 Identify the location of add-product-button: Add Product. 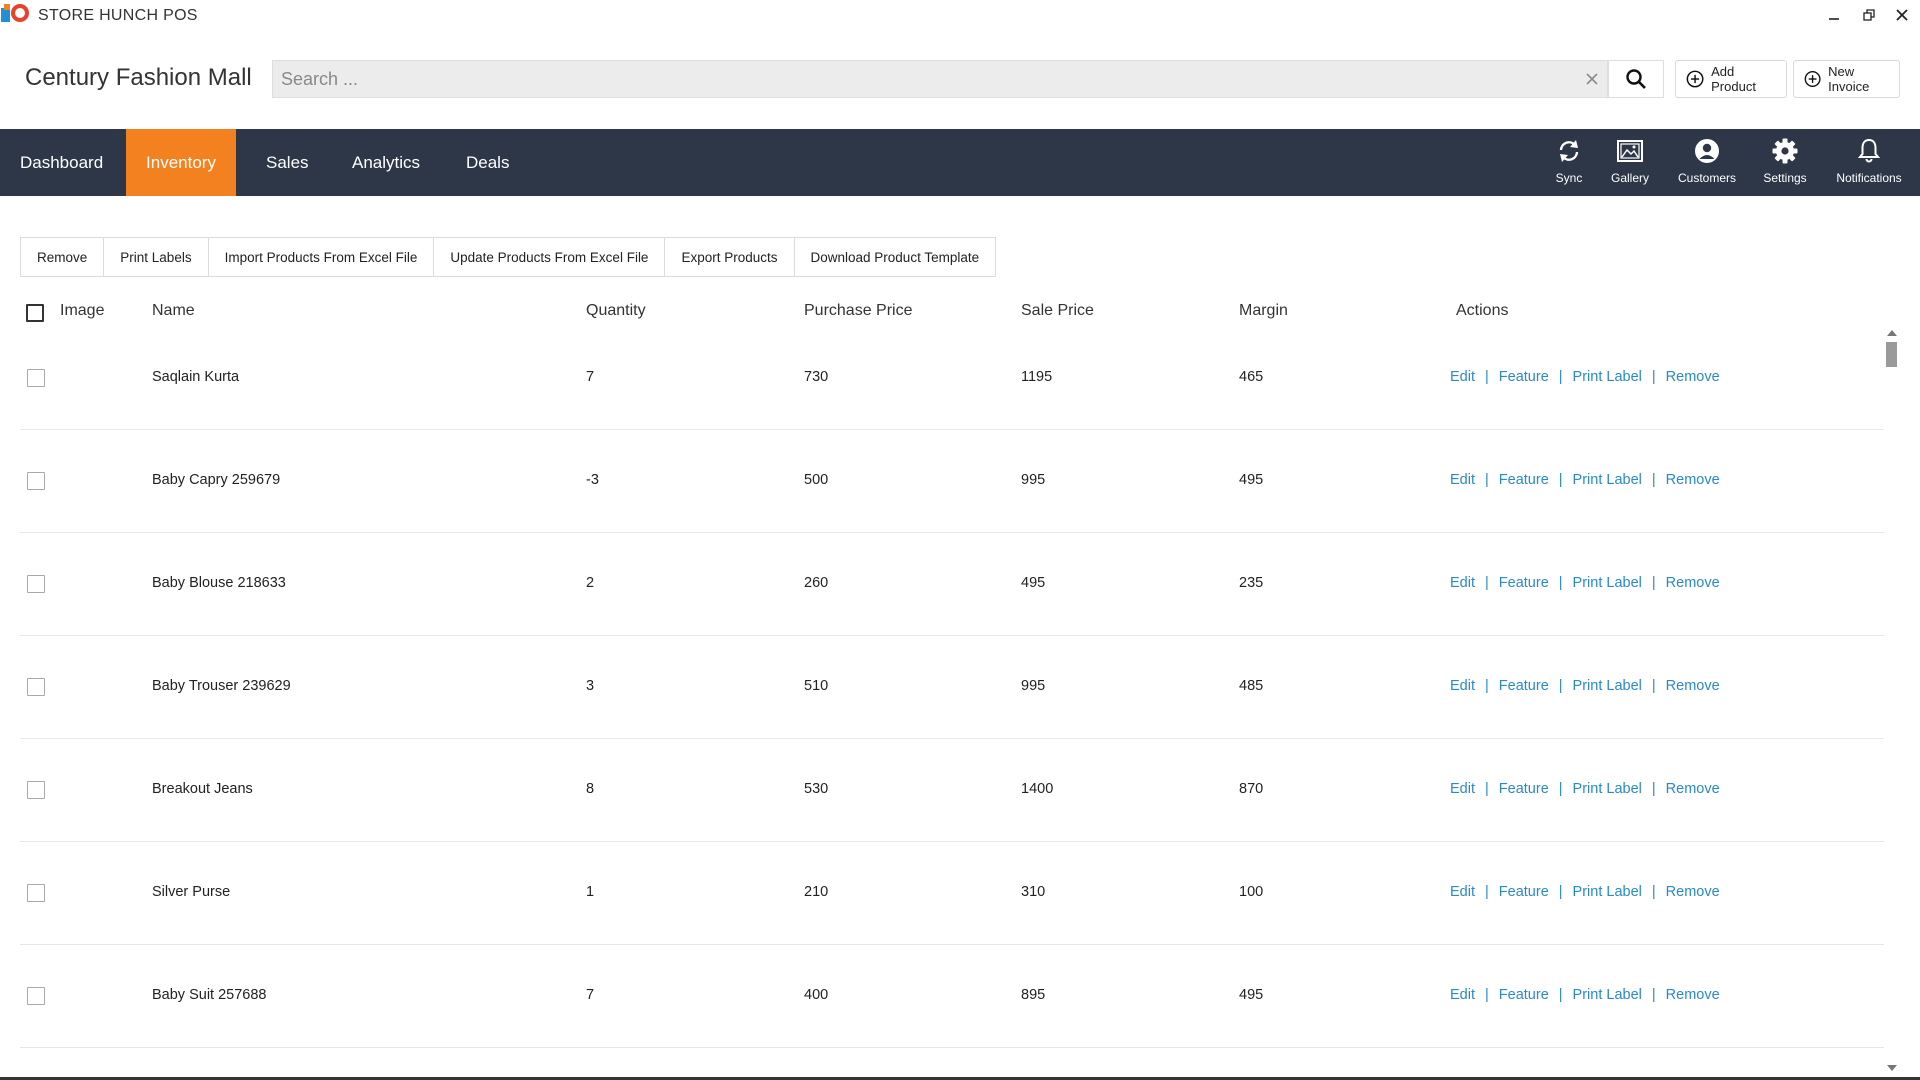
(1731, 79).